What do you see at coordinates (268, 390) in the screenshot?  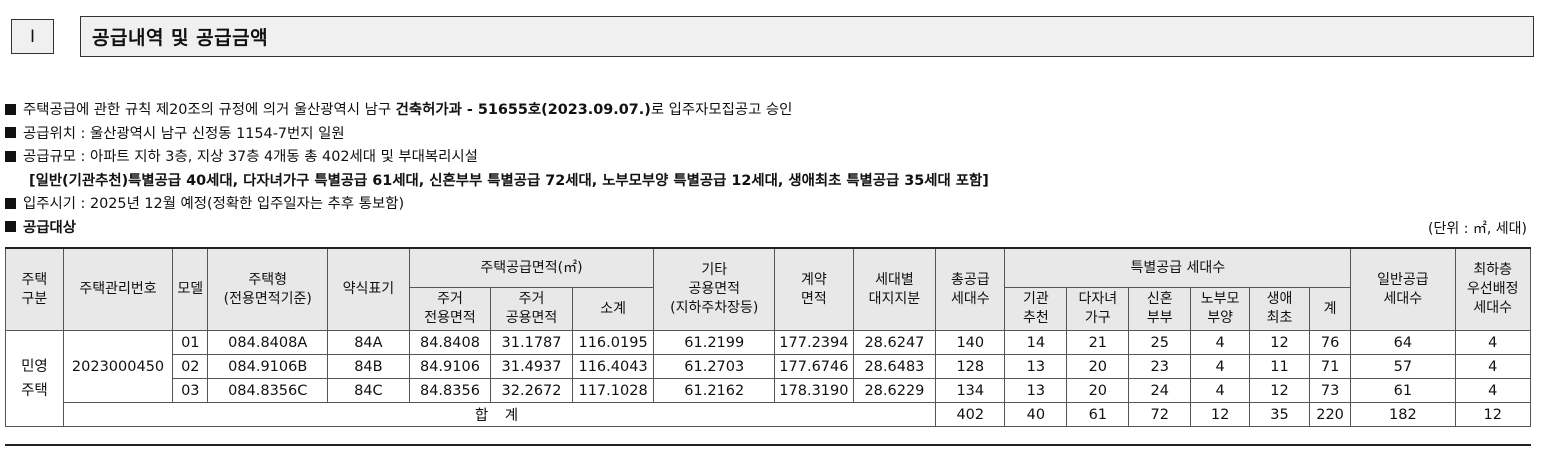 I see `house-type-cell: 084.8356C` at bounding box center [268, 390].